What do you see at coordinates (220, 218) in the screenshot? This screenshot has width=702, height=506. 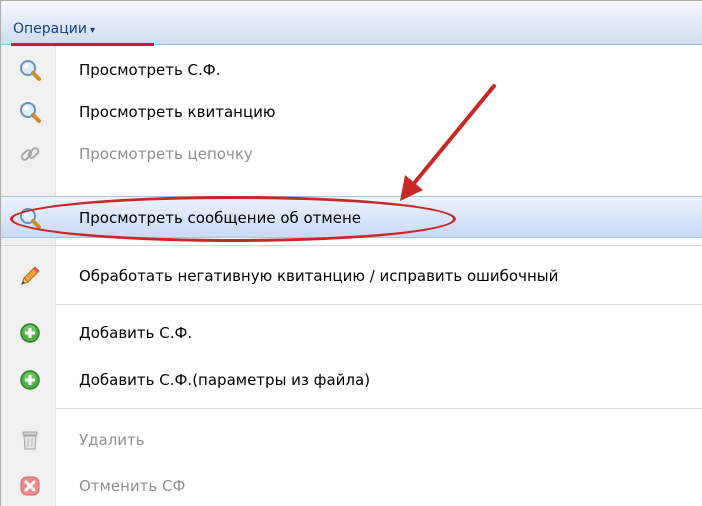 I see `menu-item-label: Просмотреть сообщение об отмене` at bounding box center [220, 218].